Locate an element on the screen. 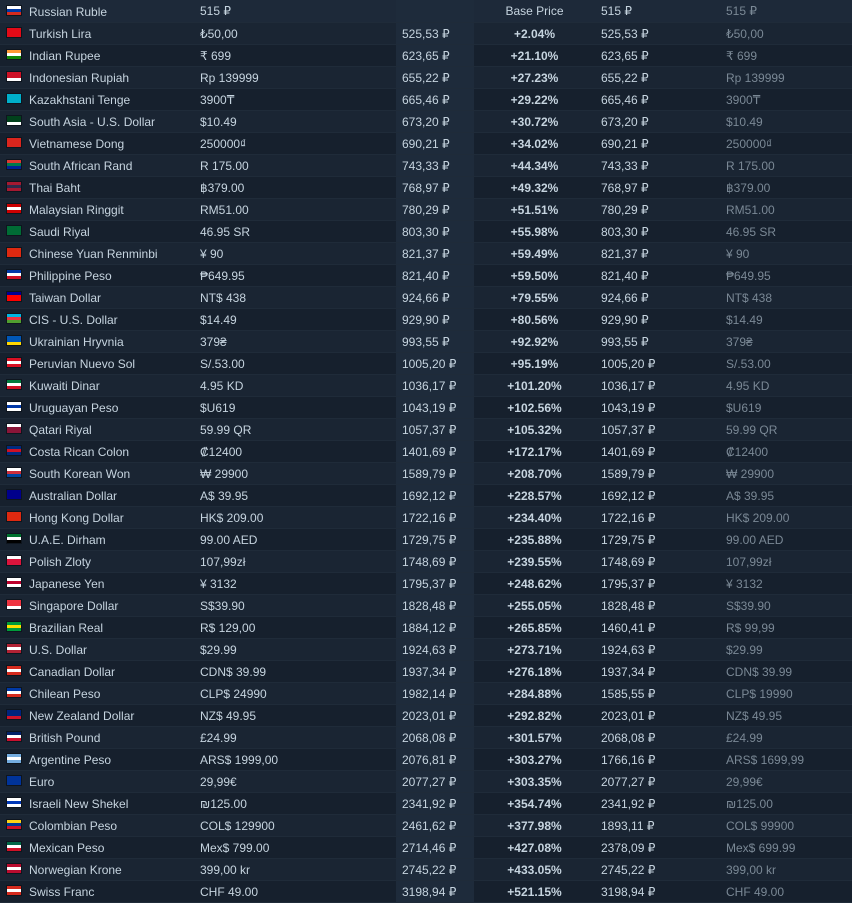  currency-name: Australian Dollar is located at coordinates (73, 495).